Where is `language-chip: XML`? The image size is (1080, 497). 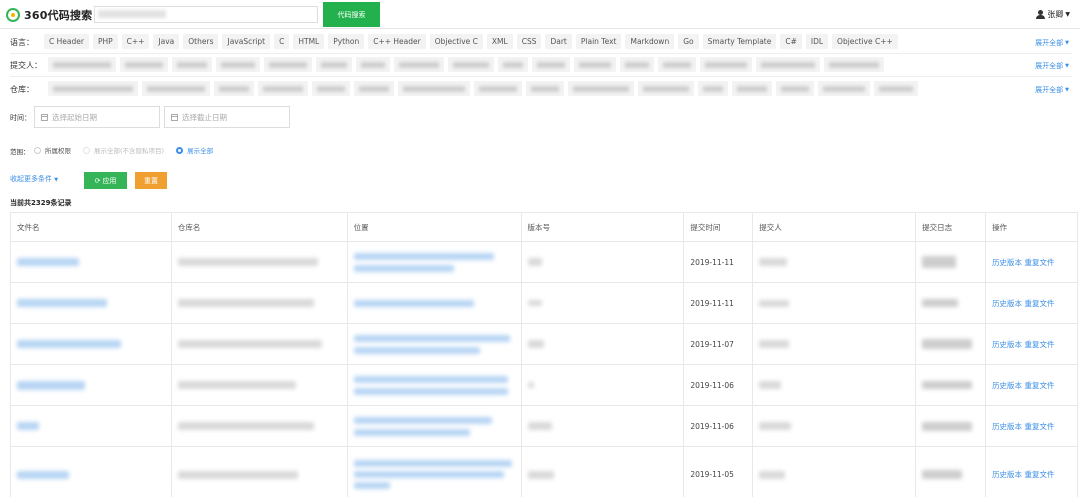 language-chip: XML is located at coordinates (499, 41).